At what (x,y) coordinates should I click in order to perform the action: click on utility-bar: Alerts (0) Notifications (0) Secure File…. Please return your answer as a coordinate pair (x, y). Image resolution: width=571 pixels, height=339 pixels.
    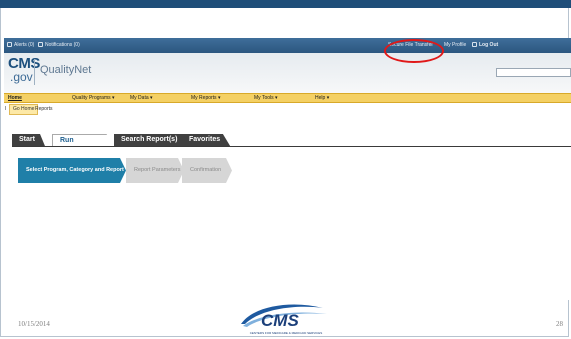
    Looking at the image, I should click on (287, 45).